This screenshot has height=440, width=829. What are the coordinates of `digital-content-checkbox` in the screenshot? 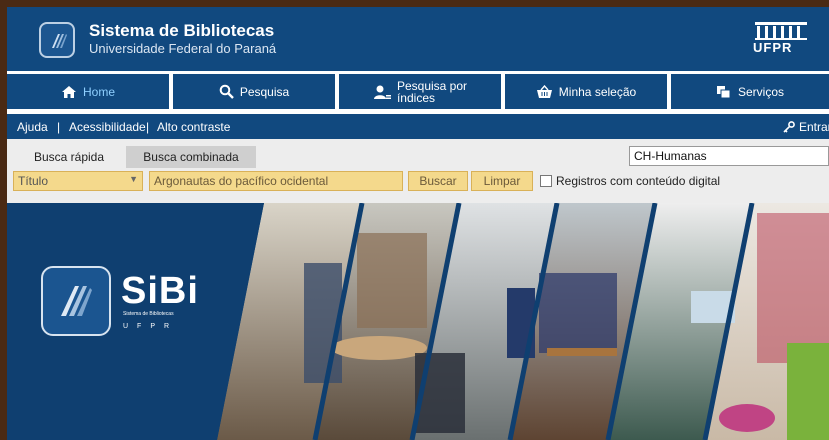 It's located at (546, 181).